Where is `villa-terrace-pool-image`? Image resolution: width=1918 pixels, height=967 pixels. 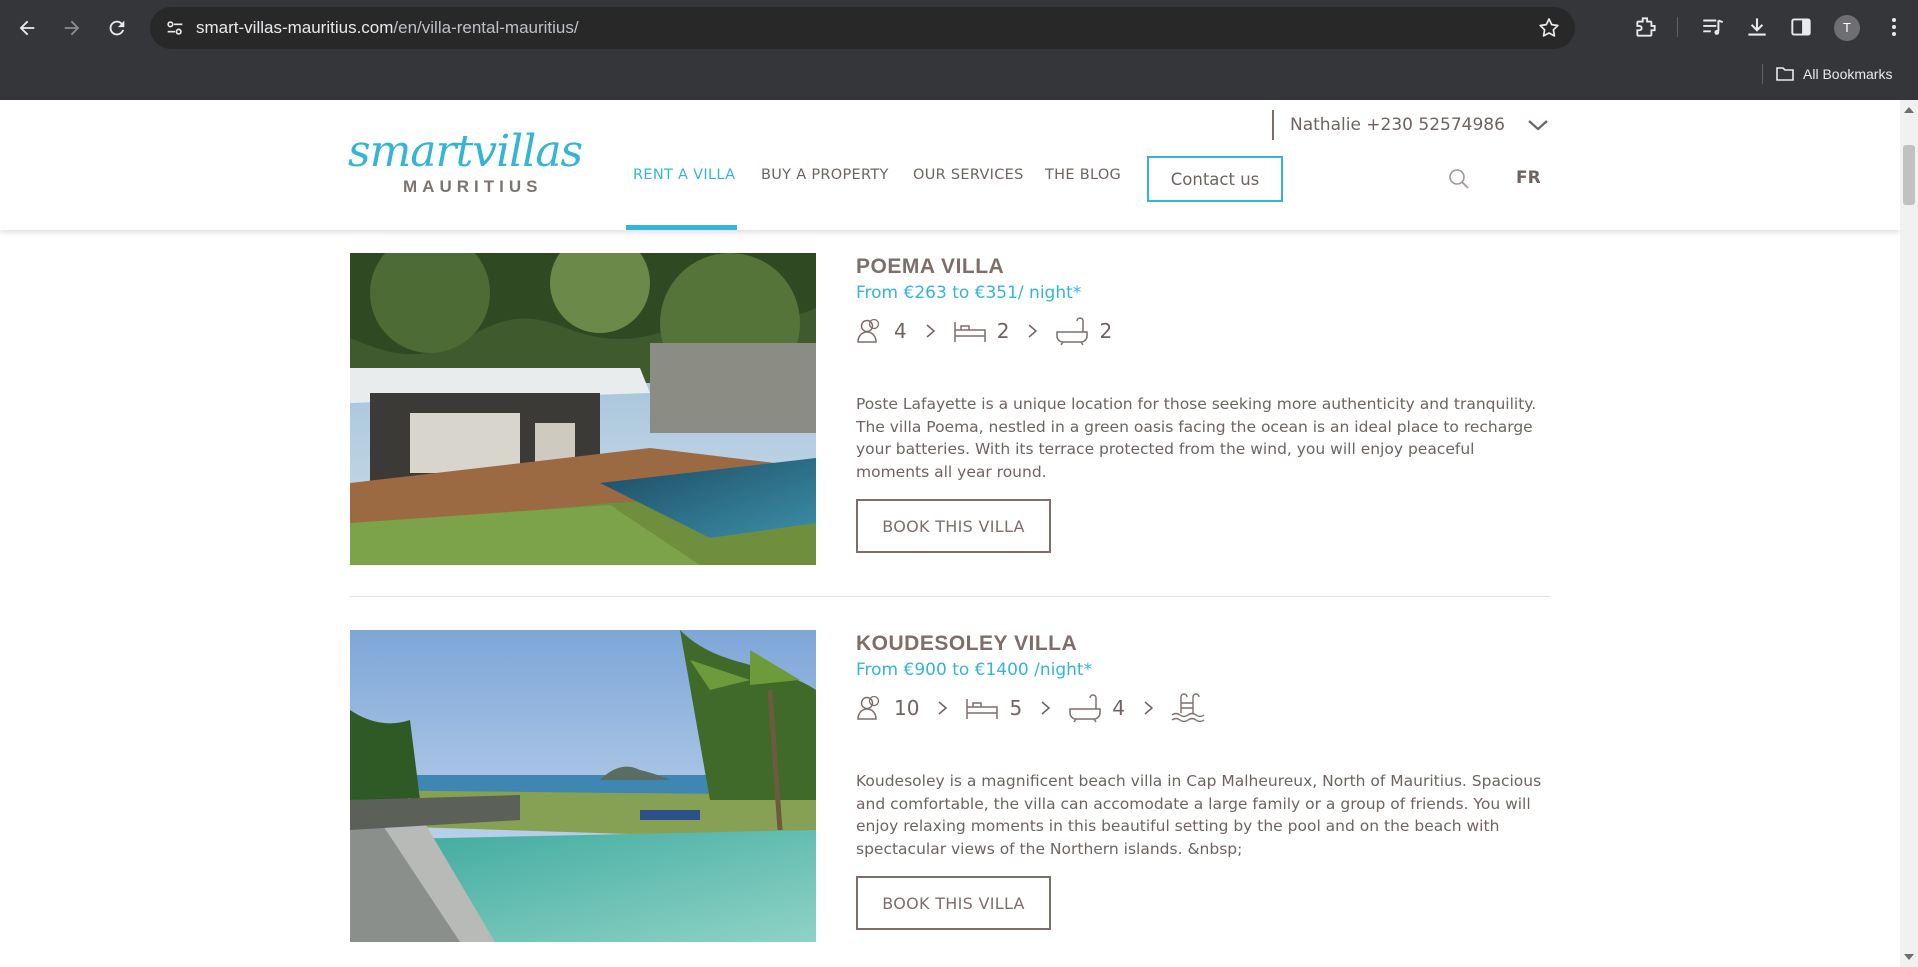
villa-terrace-pool-image is located at coordinates (583, 409).